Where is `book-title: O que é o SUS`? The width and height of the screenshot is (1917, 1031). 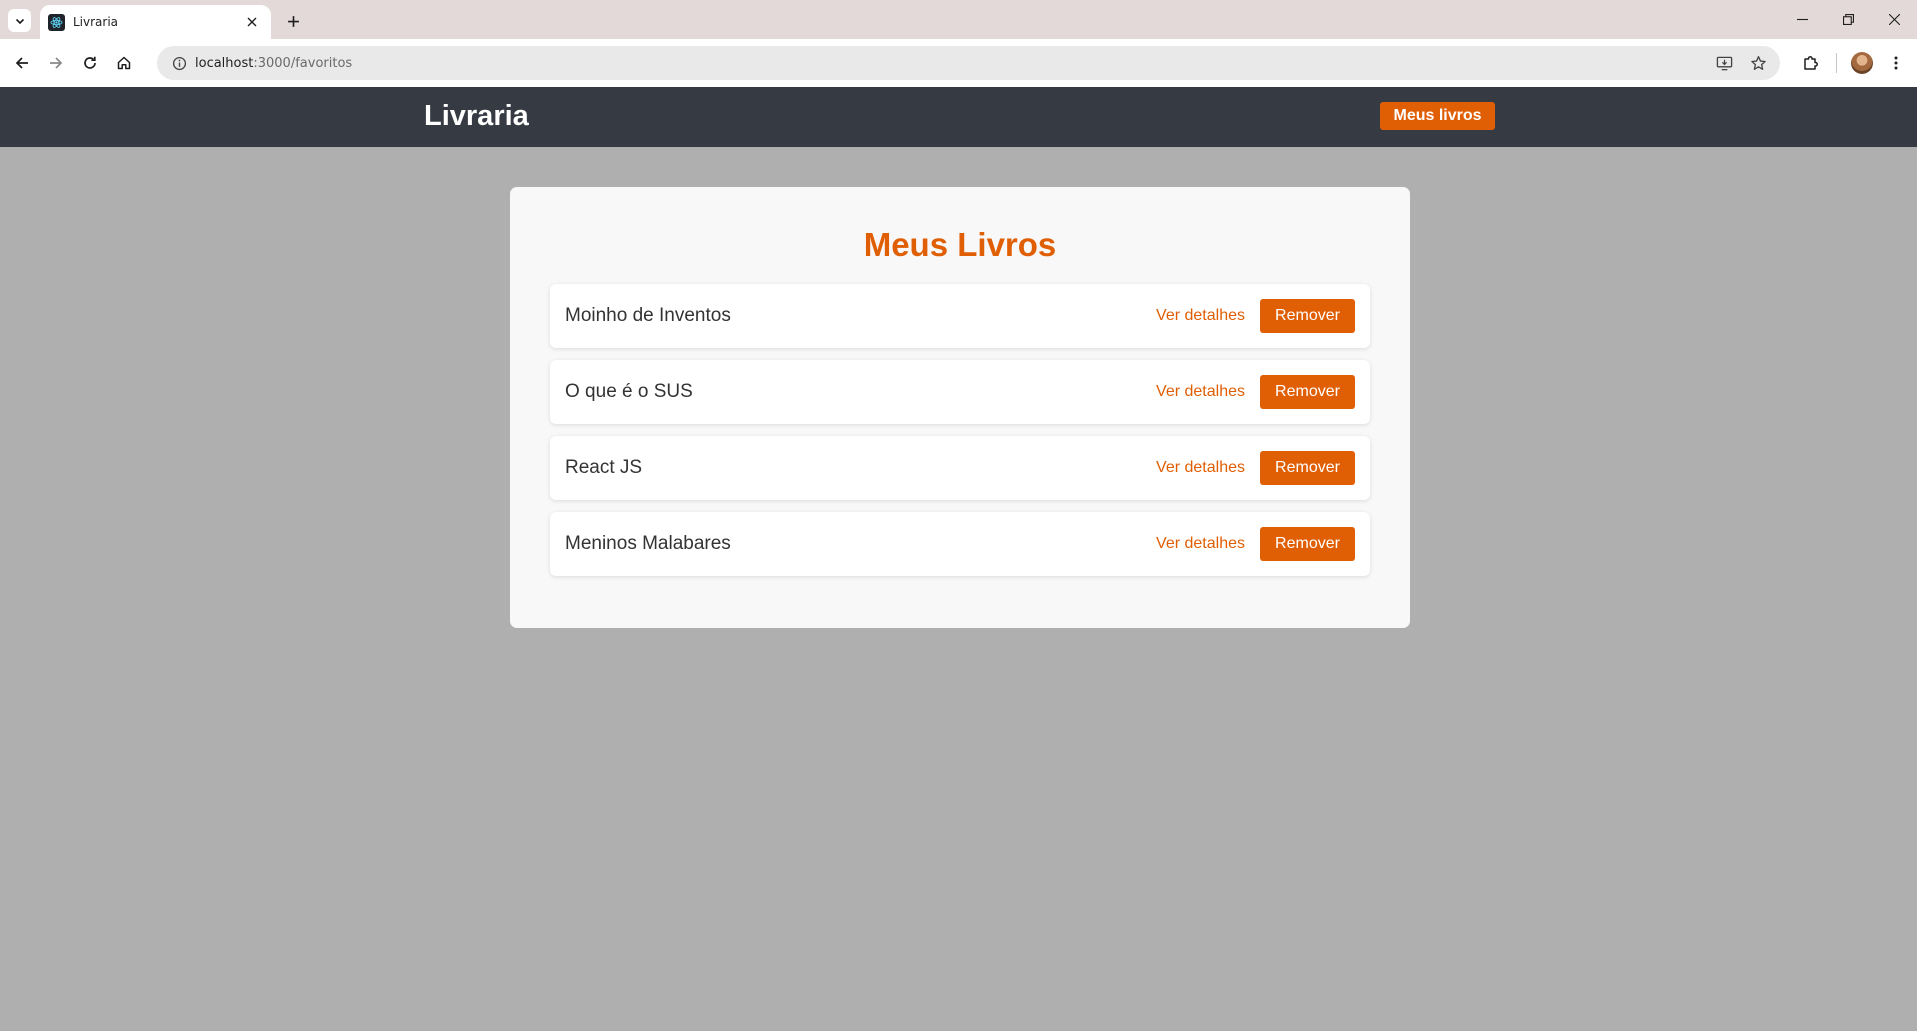
book-title: O que é o SUS is located at coordinates (629, 391).